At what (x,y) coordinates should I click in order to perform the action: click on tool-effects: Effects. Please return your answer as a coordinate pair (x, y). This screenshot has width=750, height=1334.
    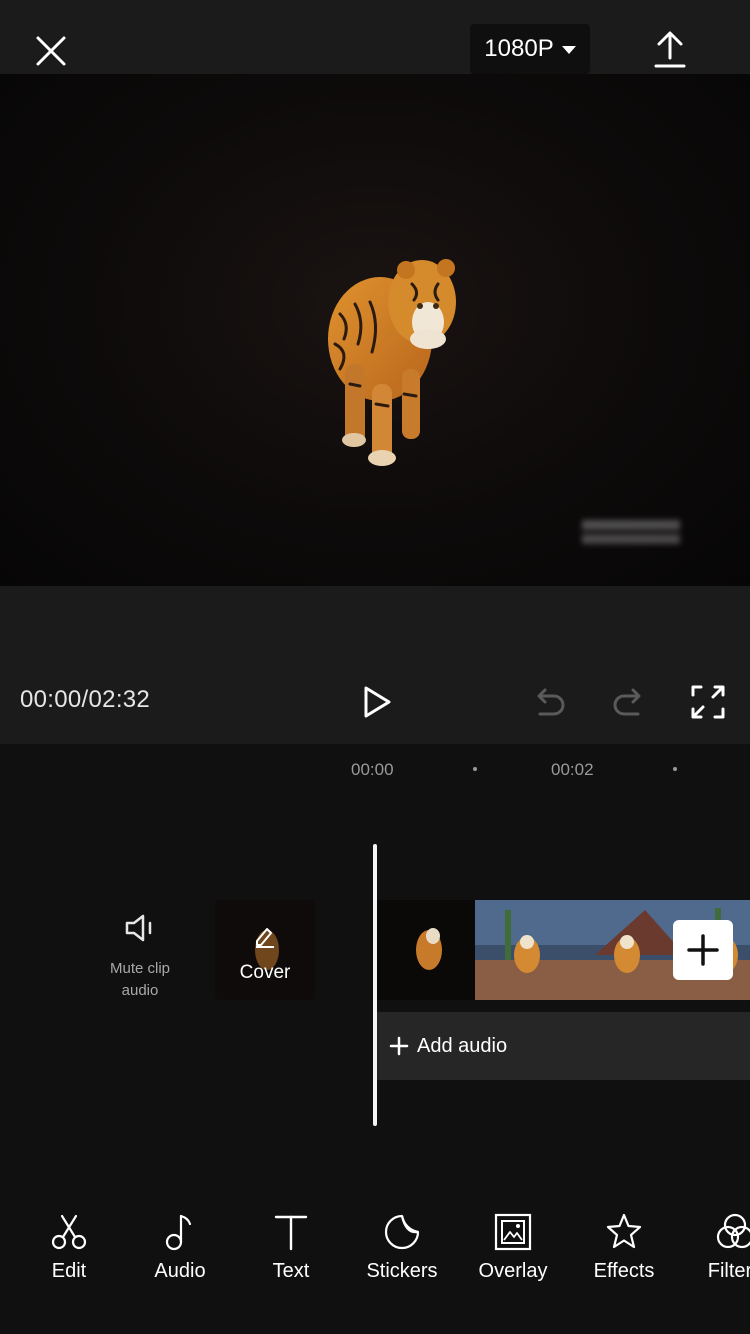
    Looking at the image, I should click on (624, 1247).